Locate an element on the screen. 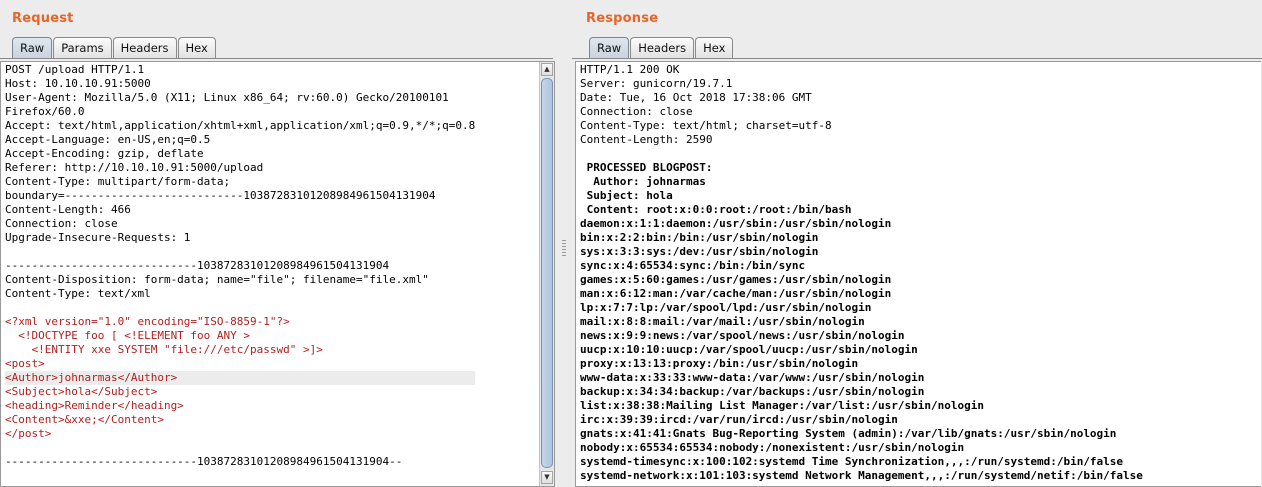 The image size is (1262, 487). scrollbar-thumb is located at coordinates (547, 273).